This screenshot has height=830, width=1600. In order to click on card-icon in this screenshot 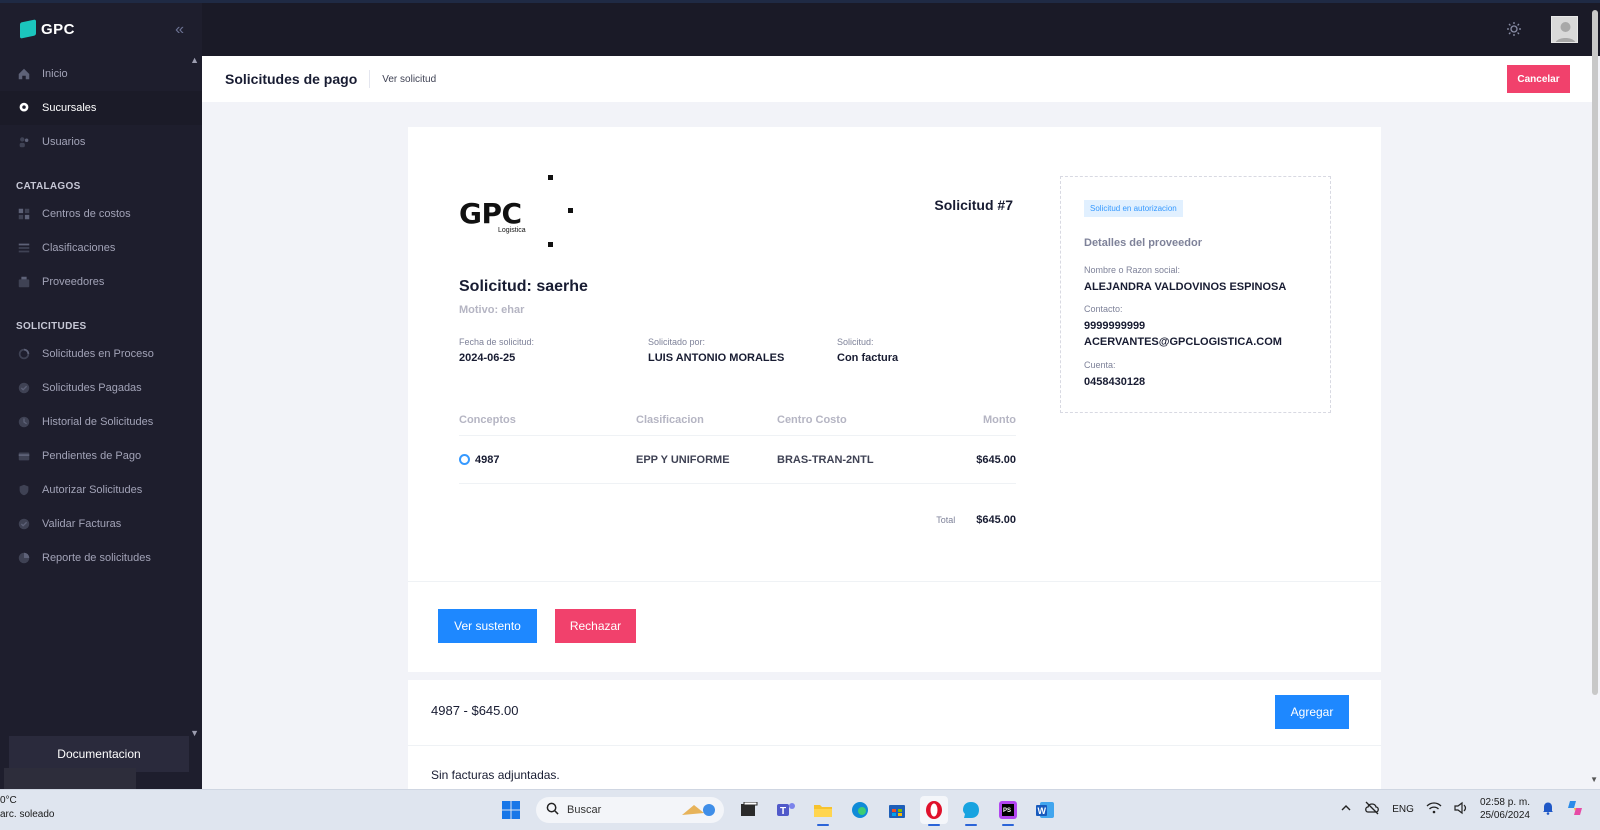, I will do `click(24, 456)`.